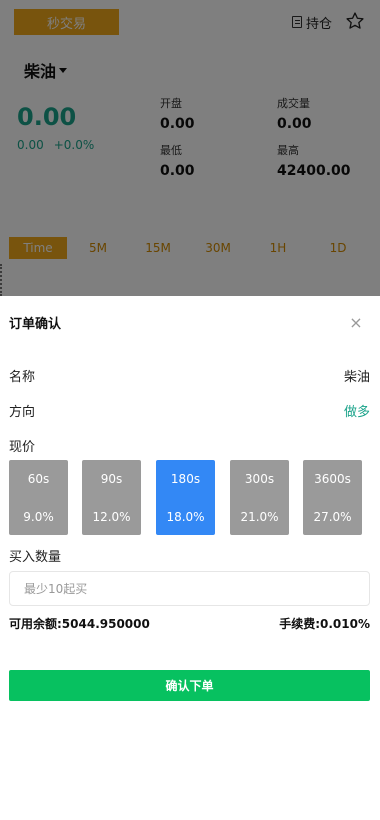 This screenshot has height=820, width=380. What do you see at coordinates (35, 324) in the screenshot?
I see `sheet-title: 订单确认` at bounding box center [35, 324].